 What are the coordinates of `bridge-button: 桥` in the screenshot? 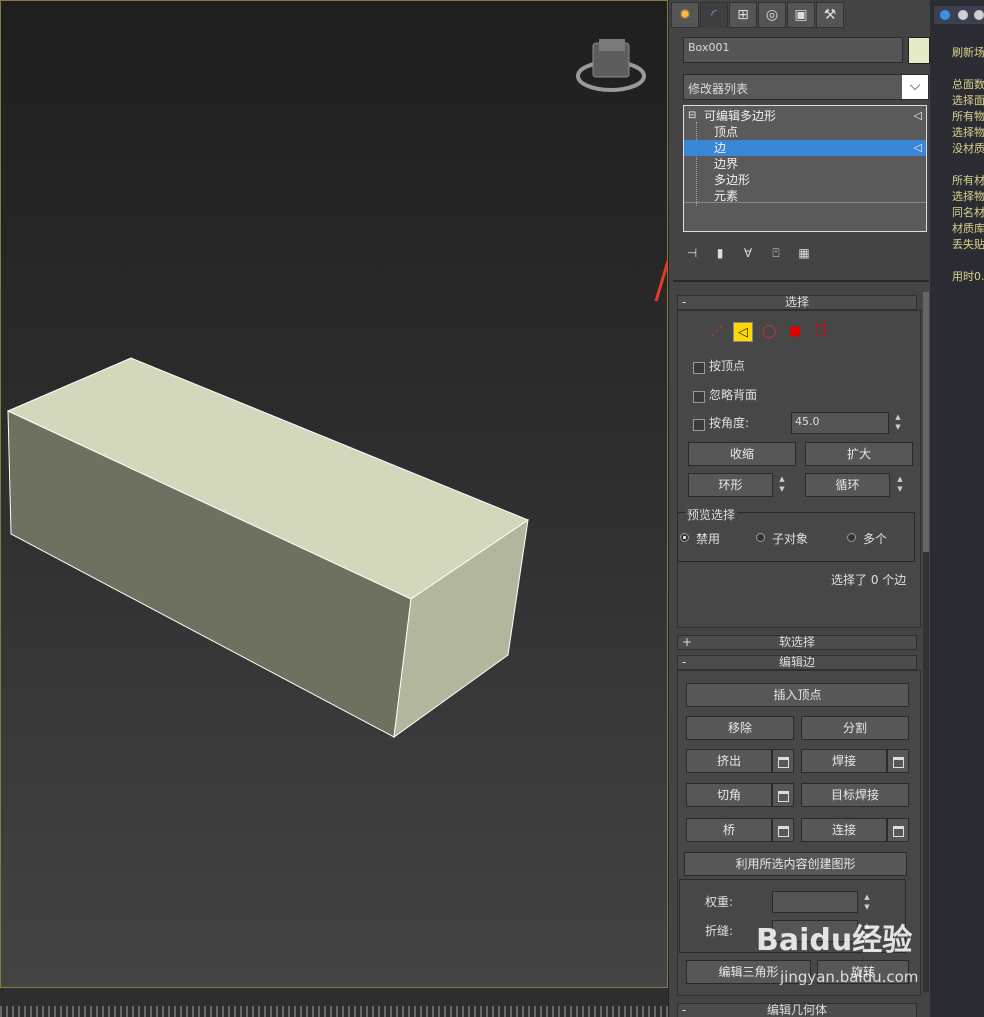 It's located at (729, 830).